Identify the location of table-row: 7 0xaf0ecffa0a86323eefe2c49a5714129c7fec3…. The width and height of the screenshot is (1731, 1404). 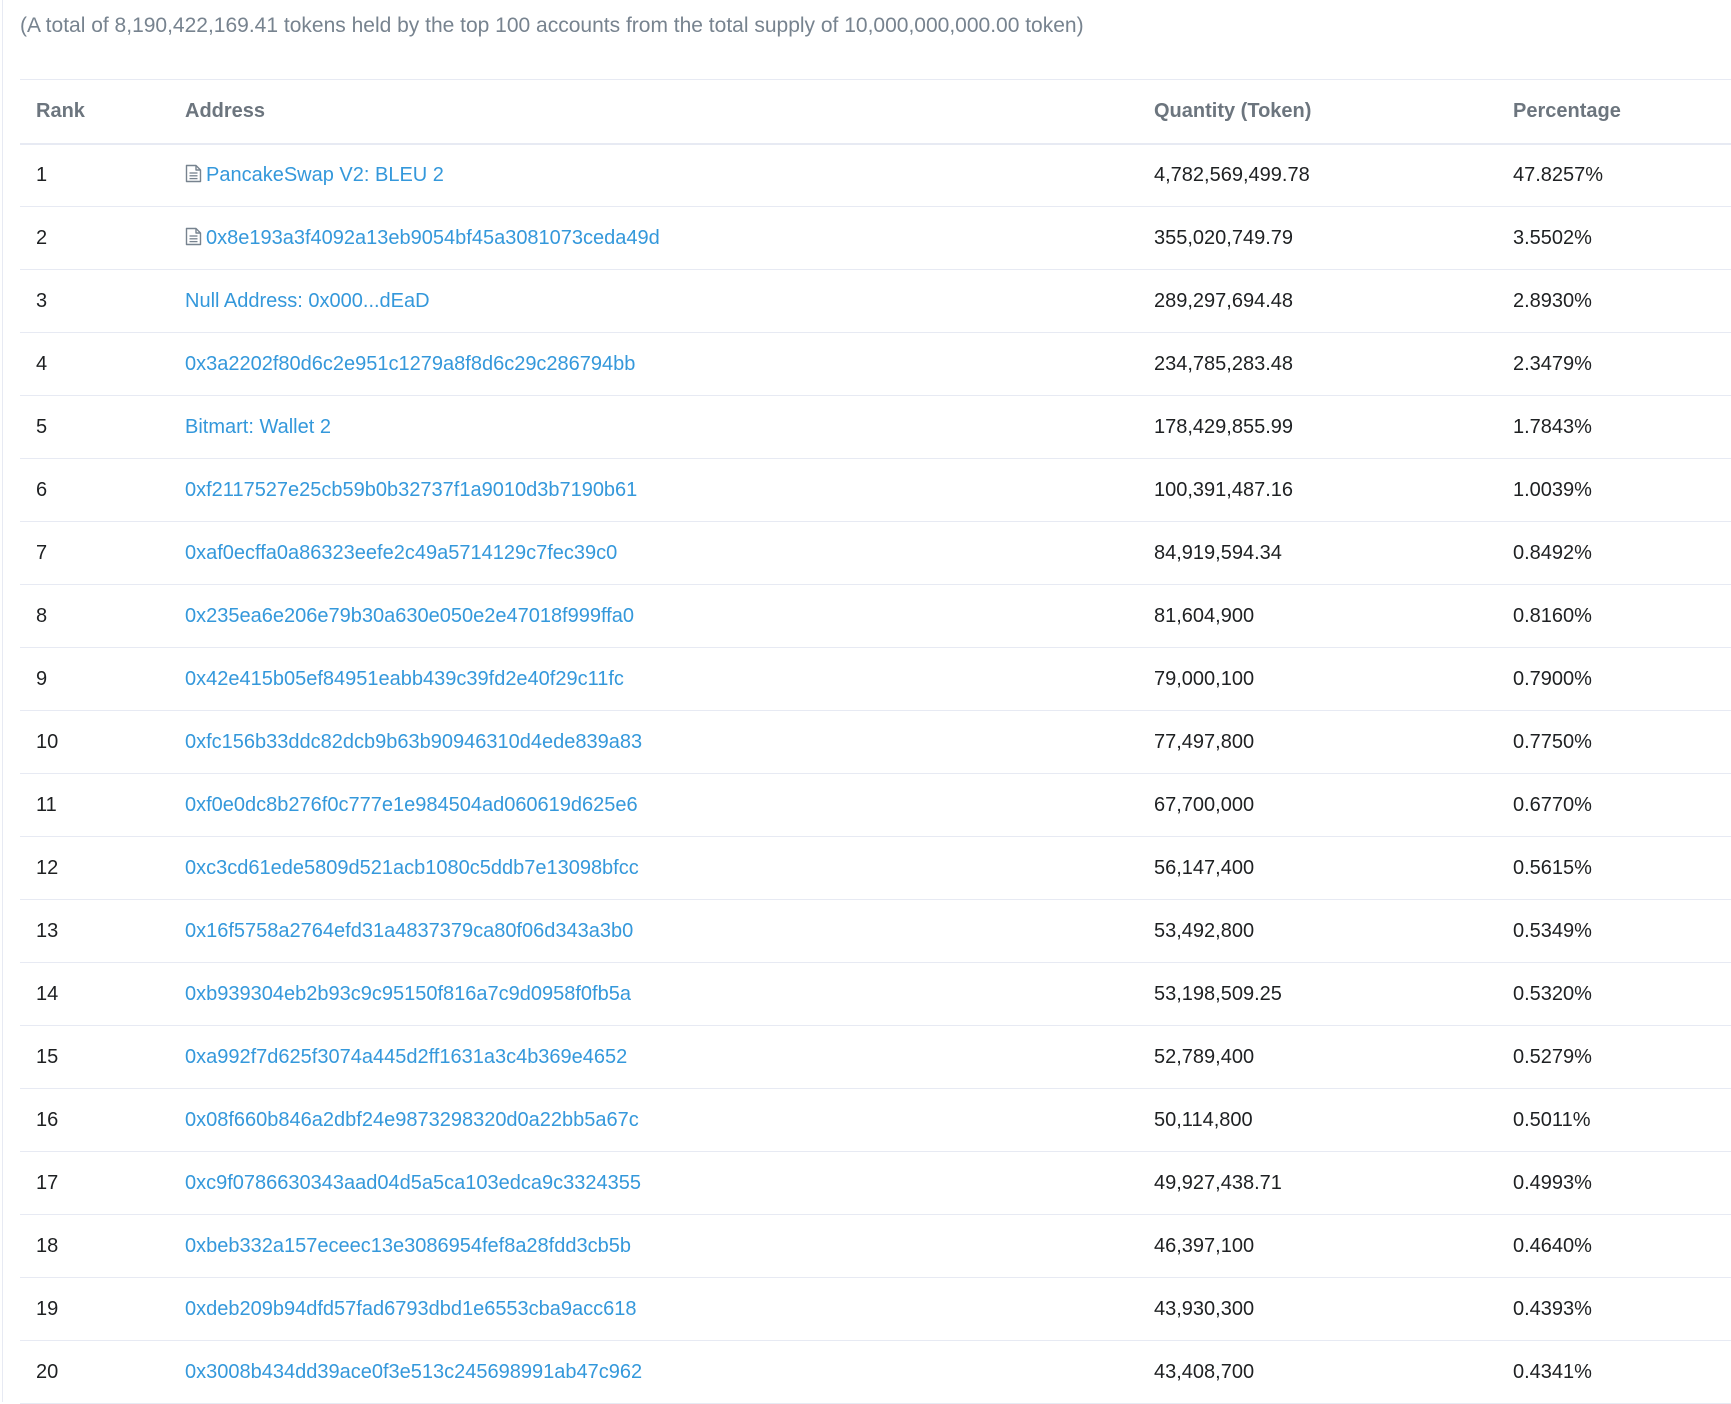
(875, 553).